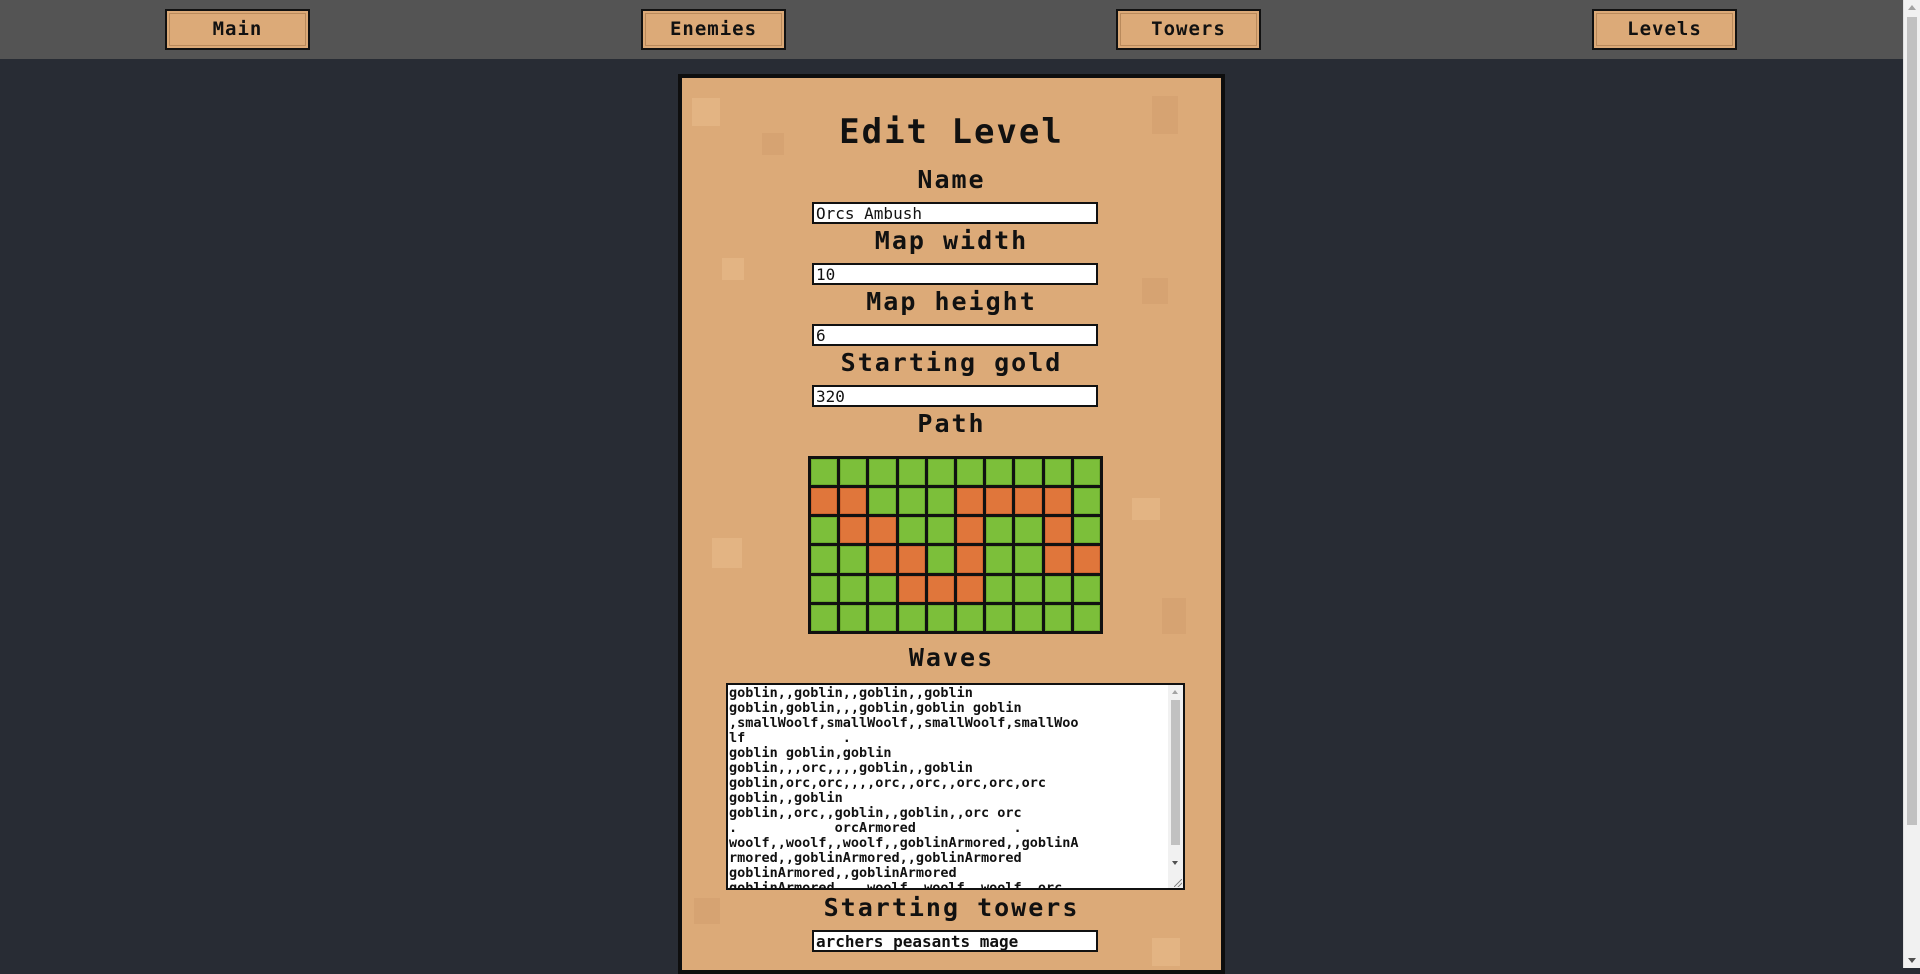  I want to click on starting-gold-input, so click(955, 396).